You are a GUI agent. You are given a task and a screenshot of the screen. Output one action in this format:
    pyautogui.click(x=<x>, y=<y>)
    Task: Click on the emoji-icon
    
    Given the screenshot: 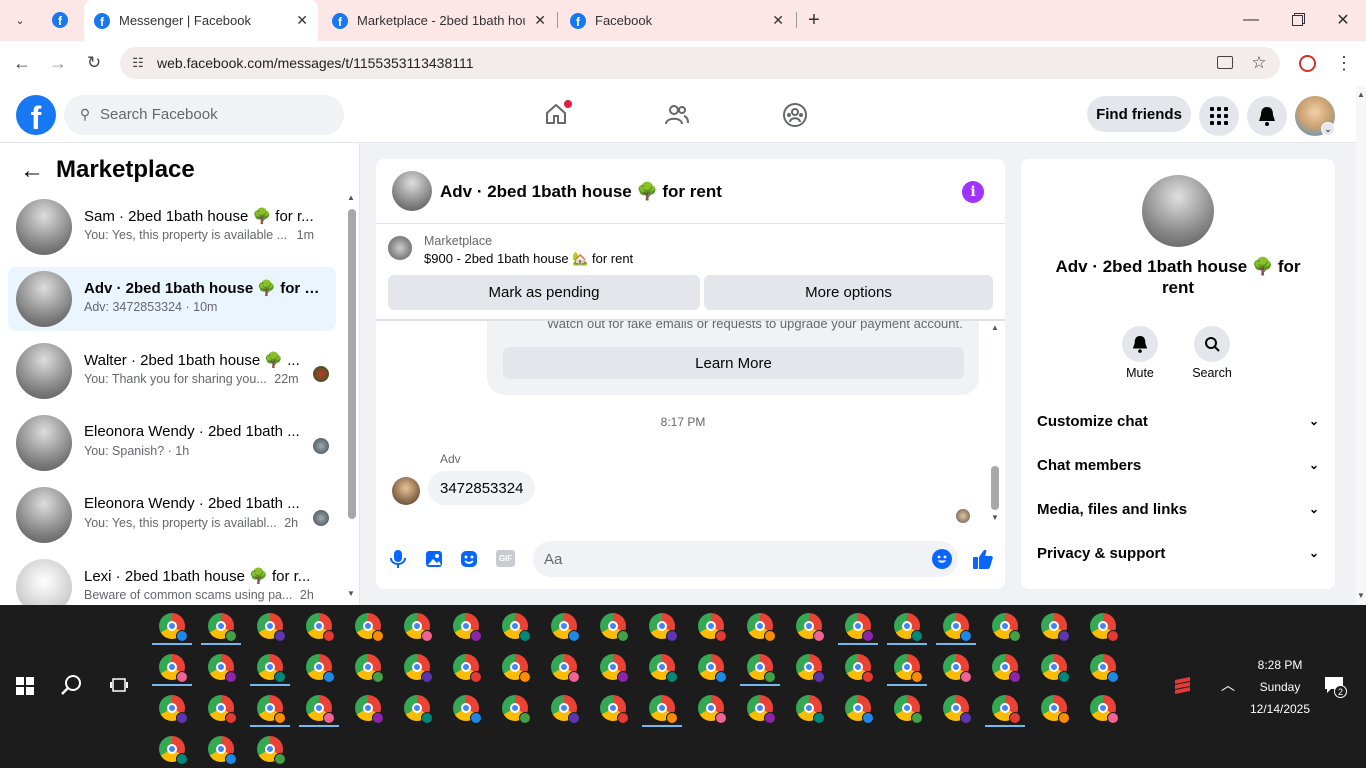 What is the action you would take?
    pyautogui.click(x=942, y=559)
    